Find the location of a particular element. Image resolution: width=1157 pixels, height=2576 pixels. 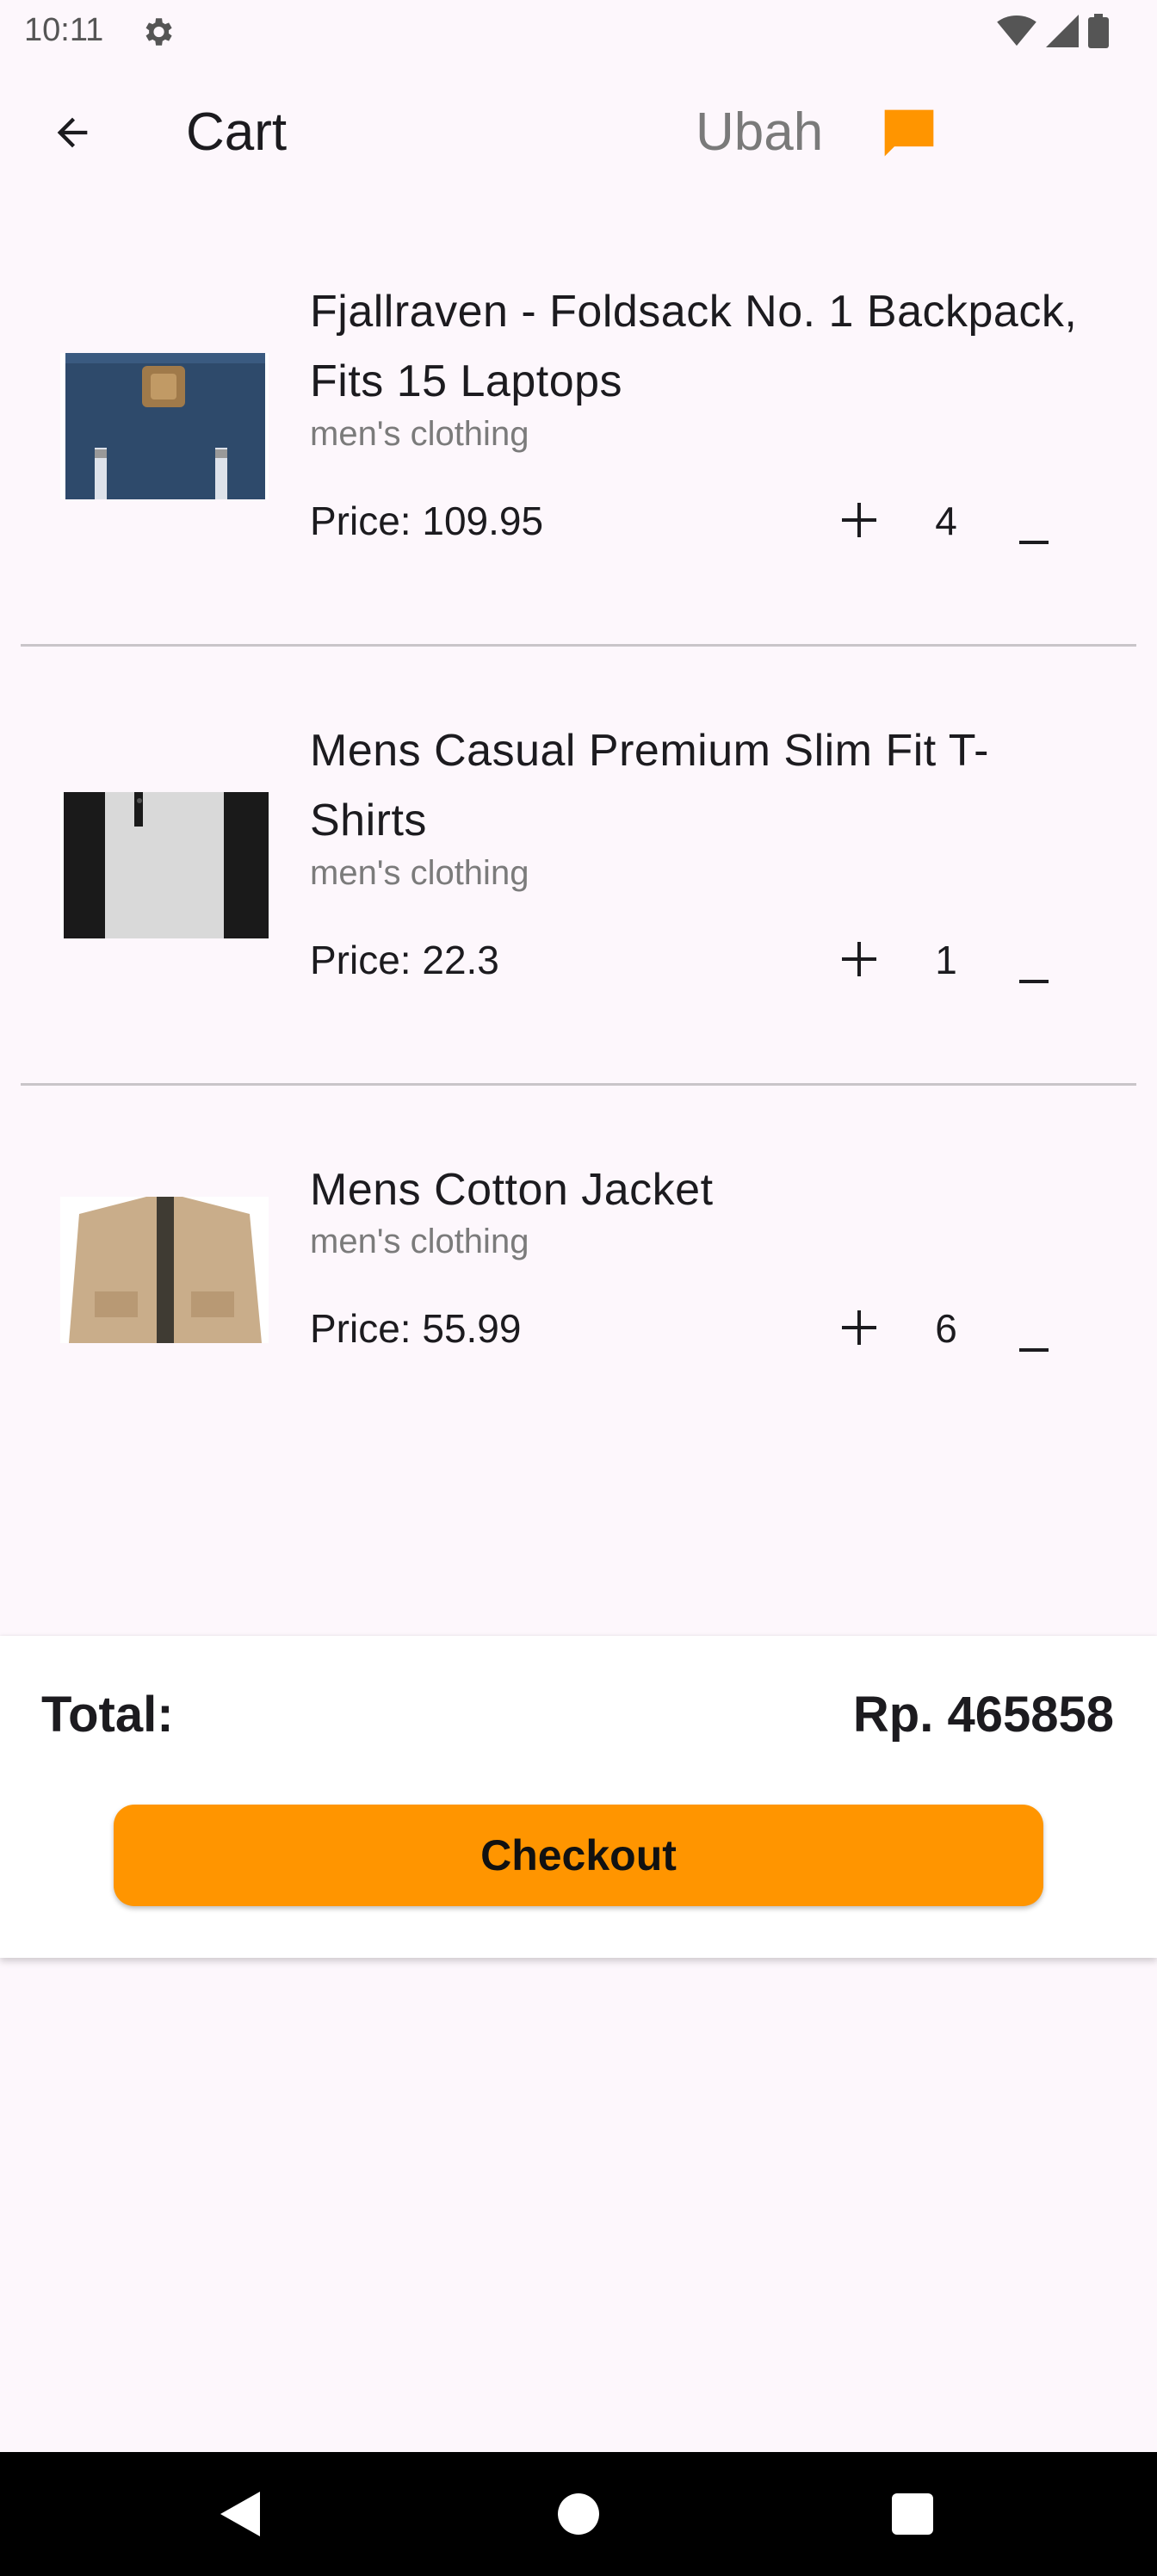

chat-bubble-icon is located at coordinates (909, 135).